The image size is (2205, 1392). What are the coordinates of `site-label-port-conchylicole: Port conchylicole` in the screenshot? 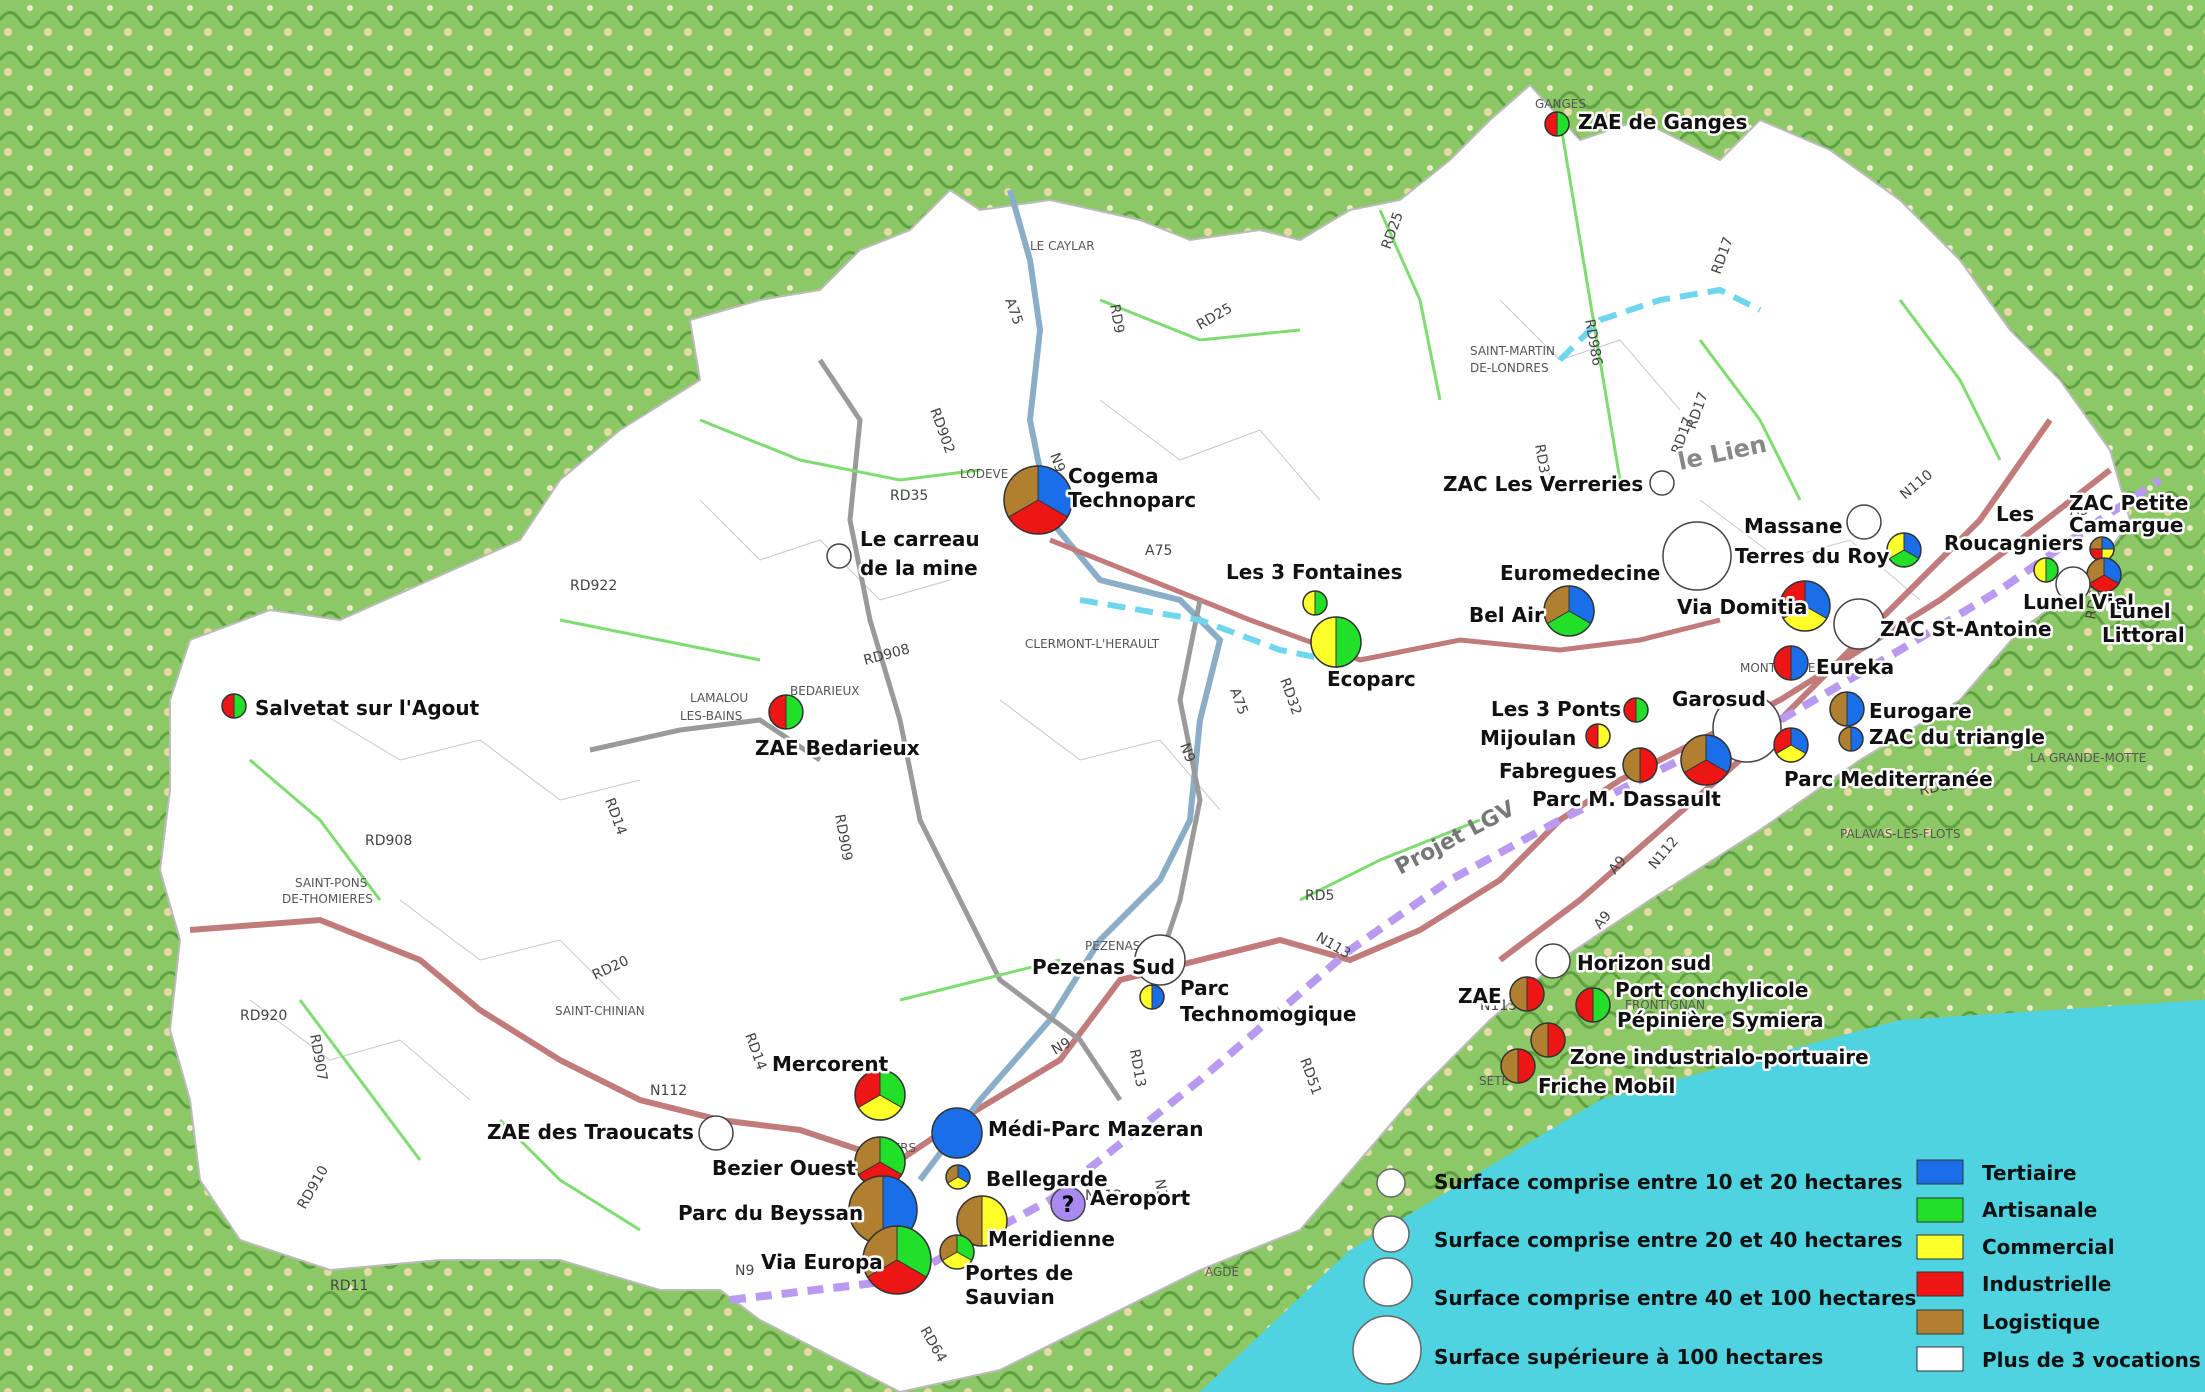 It's located at (1712, 990).